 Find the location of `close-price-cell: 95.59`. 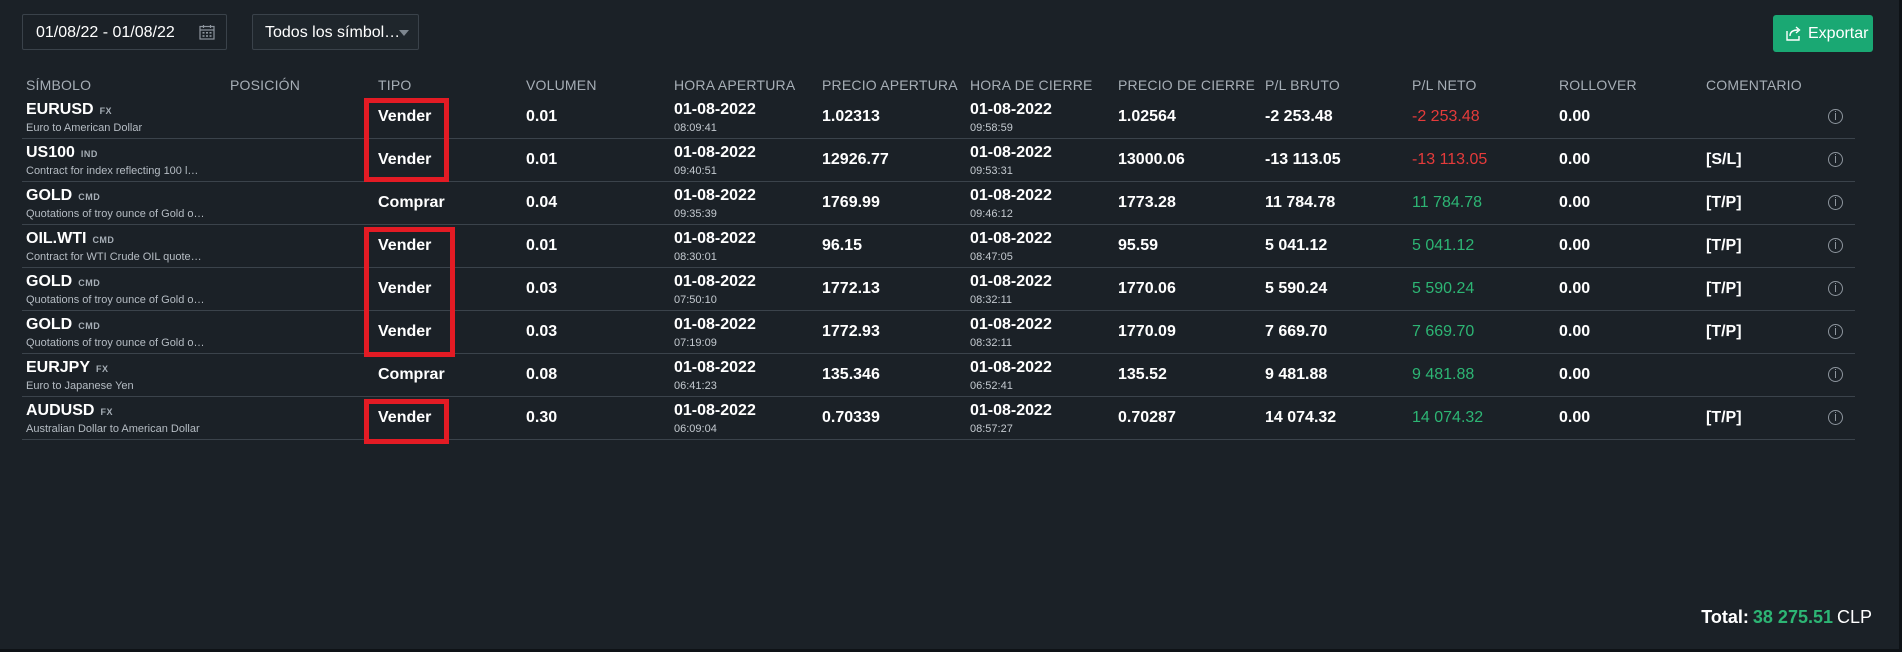

close-price-cell: 95.59 is located at coordinates (1138, 245).